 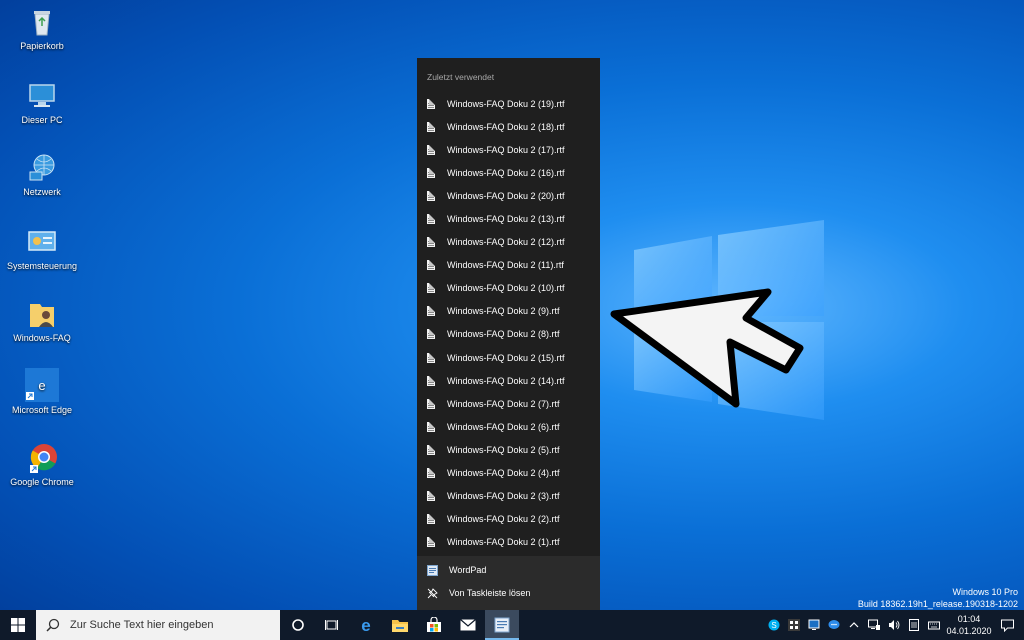 I want to click on recent-file-item: Windows-FAQ Doku 2 (15).rtf, so click(x=508, y=357).